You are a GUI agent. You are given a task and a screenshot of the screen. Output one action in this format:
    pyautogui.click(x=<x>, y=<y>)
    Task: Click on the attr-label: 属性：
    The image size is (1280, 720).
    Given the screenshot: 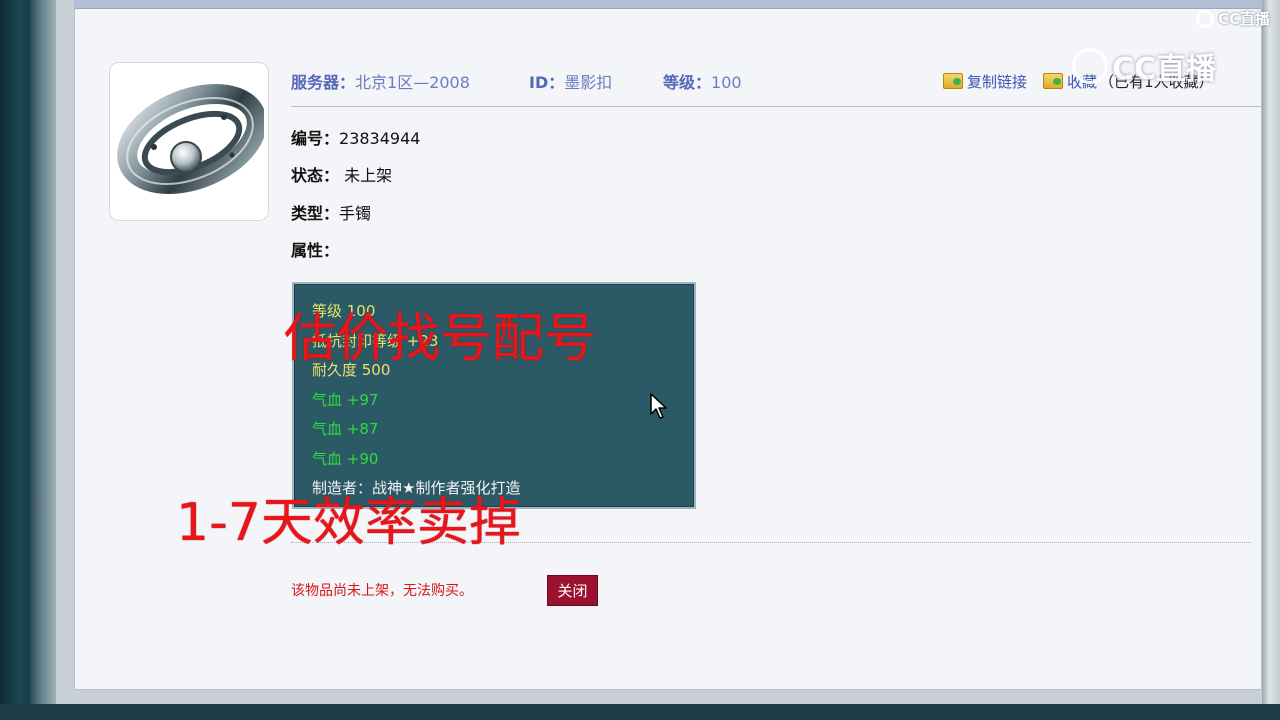 What is the action you would take?
    pyautogui.click(x=315, y=250)
    